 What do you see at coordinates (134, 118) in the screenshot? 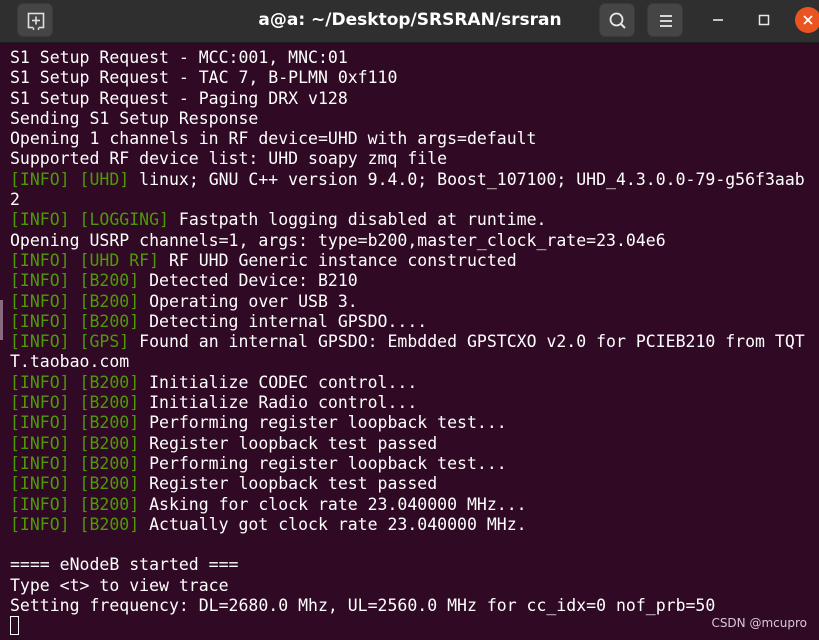
I see `log-text: Sending S1 Setup Response` at bounding box center [134, 118].